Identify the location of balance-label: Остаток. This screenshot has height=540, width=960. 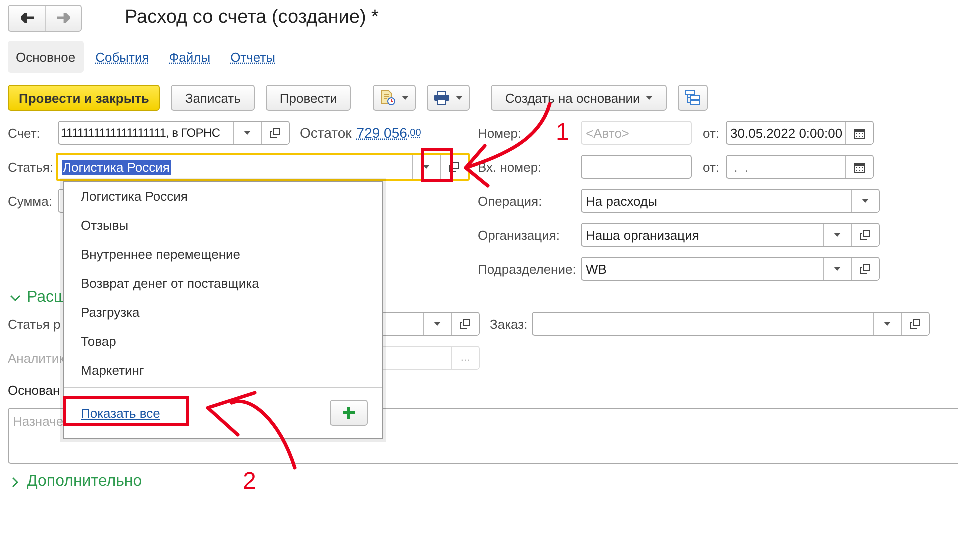
(326, 133).